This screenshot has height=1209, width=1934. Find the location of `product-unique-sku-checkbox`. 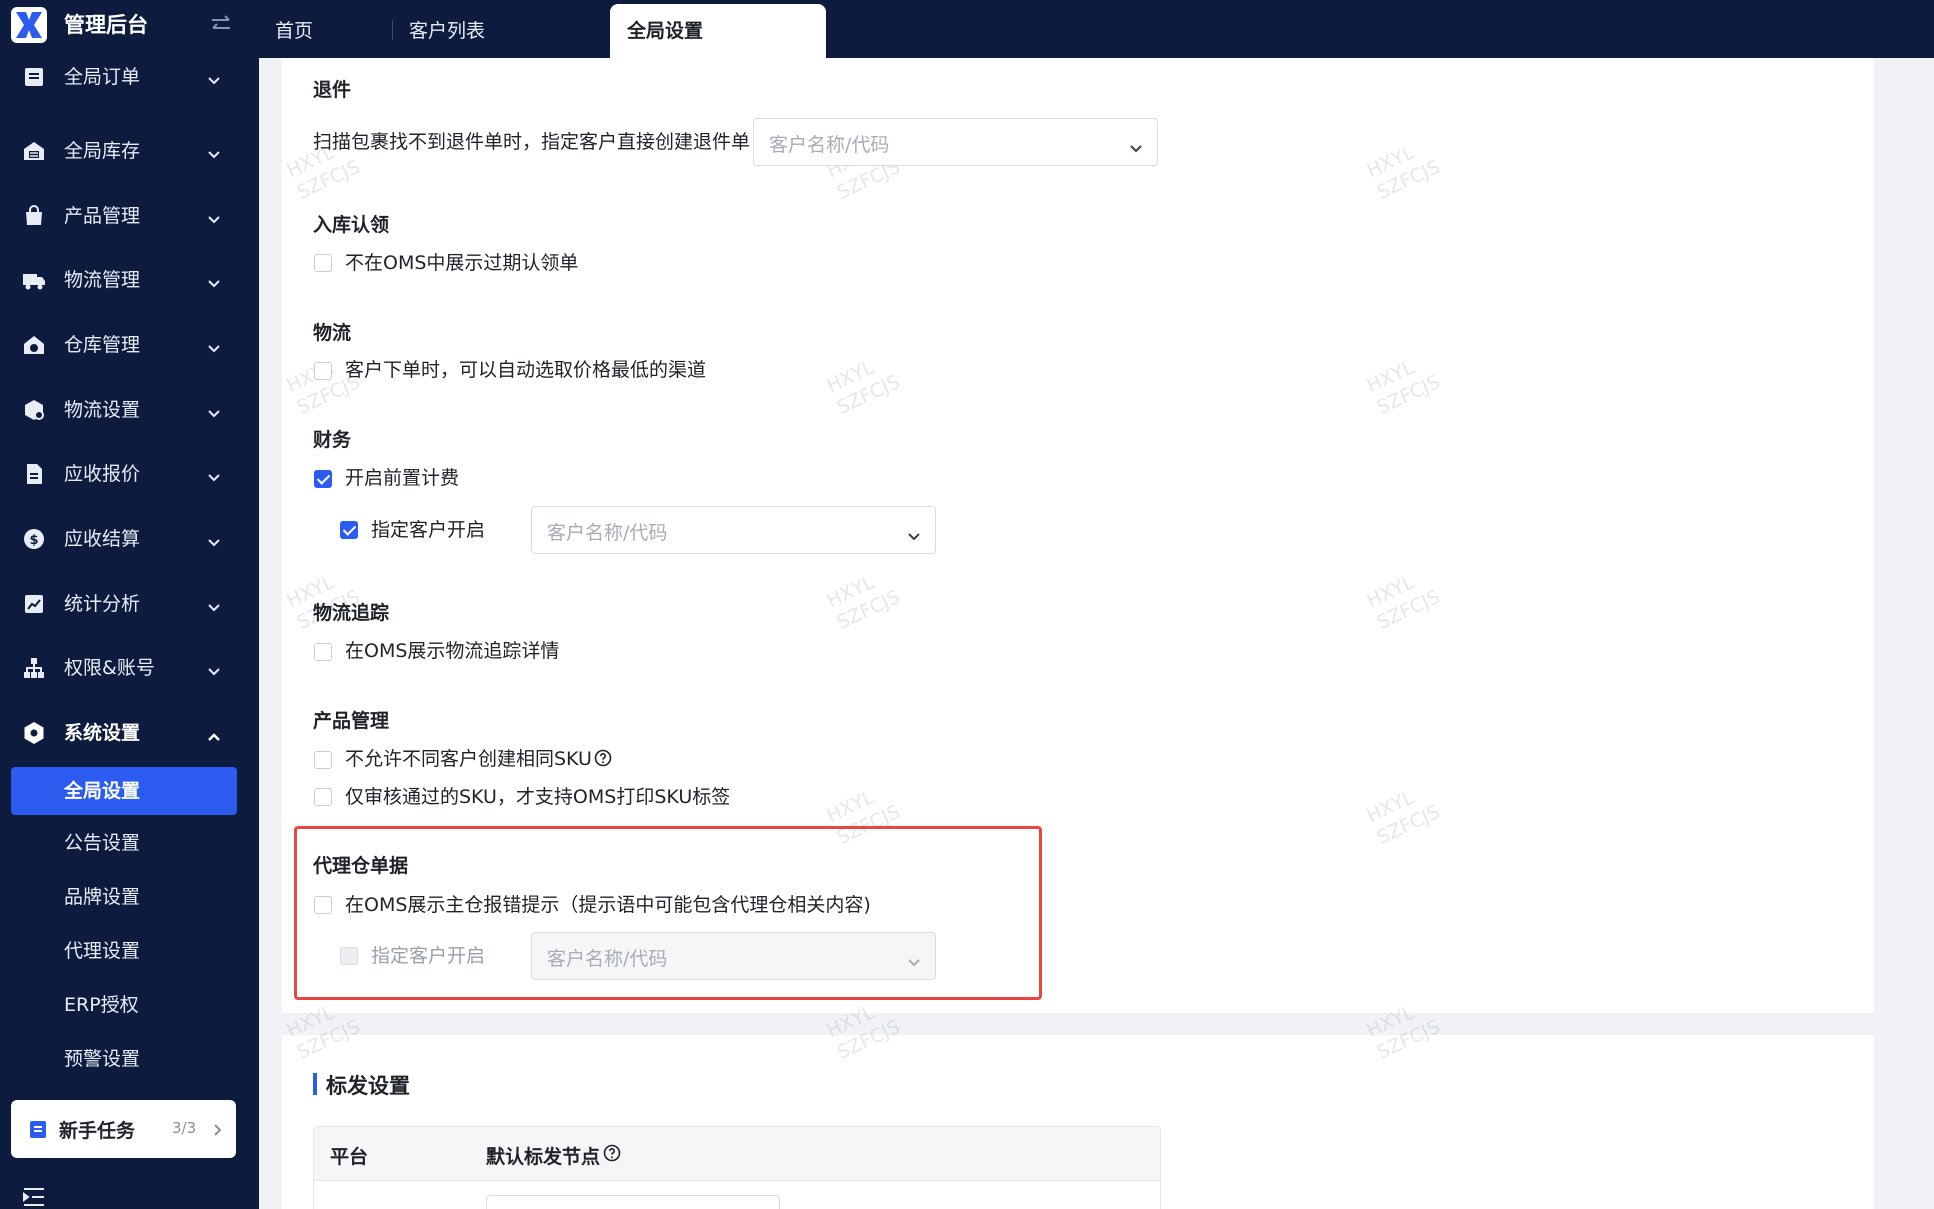

product-unique-sku-checkbox is located at coordinates (323, 760).